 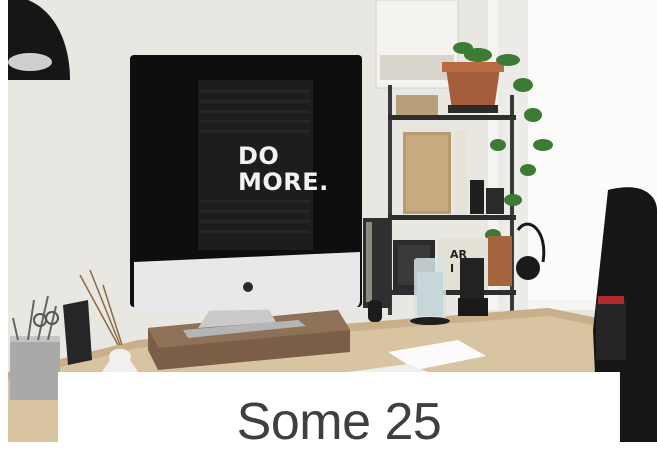 I want to click on caption-text: Some 25, so click(x=339, y=422).